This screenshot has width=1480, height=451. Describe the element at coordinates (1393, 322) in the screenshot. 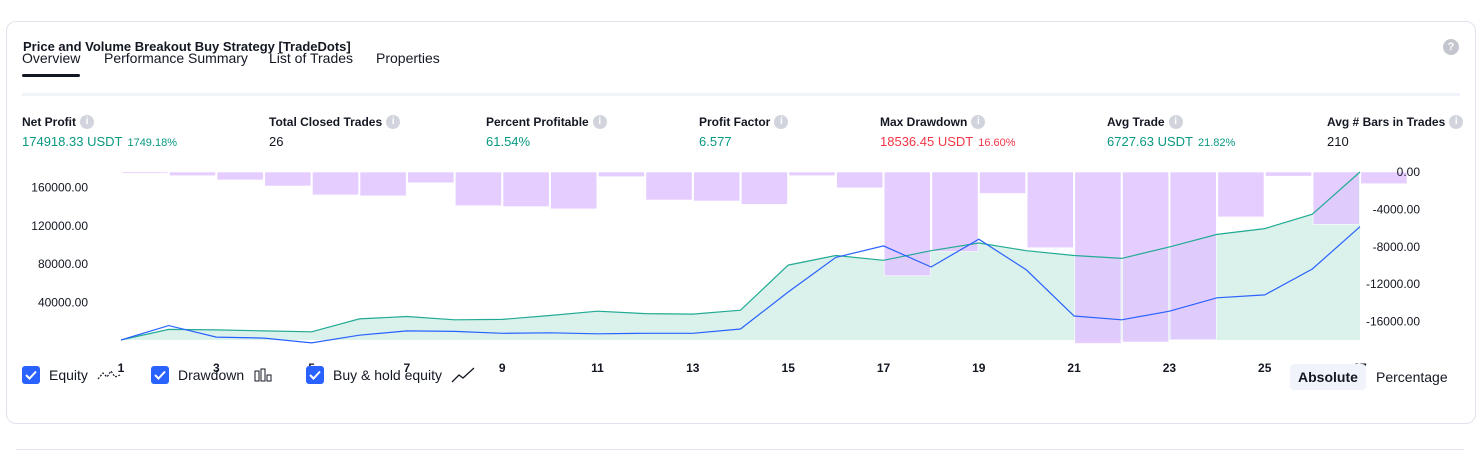

I see `right-axis-tick-label: -16000.00` at that location.